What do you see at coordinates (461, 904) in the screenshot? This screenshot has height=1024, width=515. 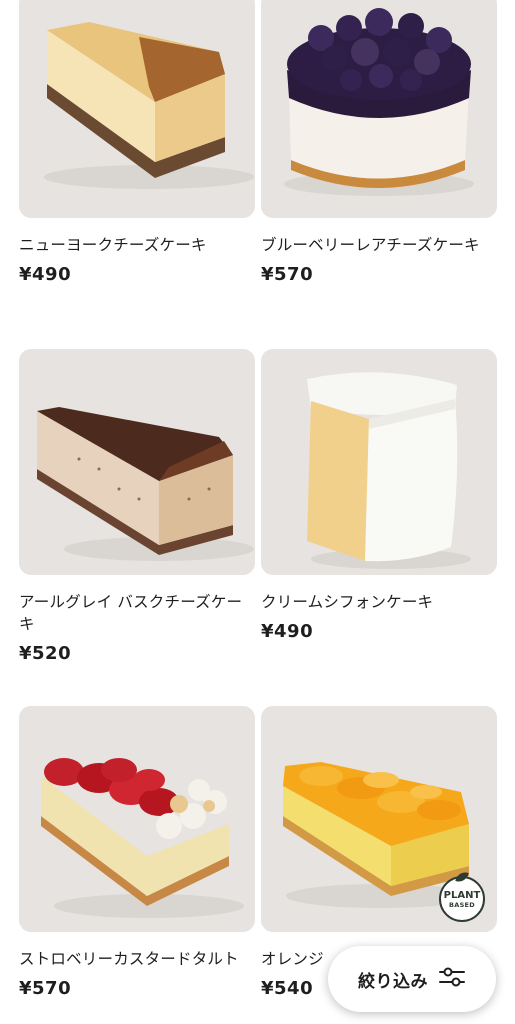 I see `badge-line2: BASED` at bounding box center [461, 904].